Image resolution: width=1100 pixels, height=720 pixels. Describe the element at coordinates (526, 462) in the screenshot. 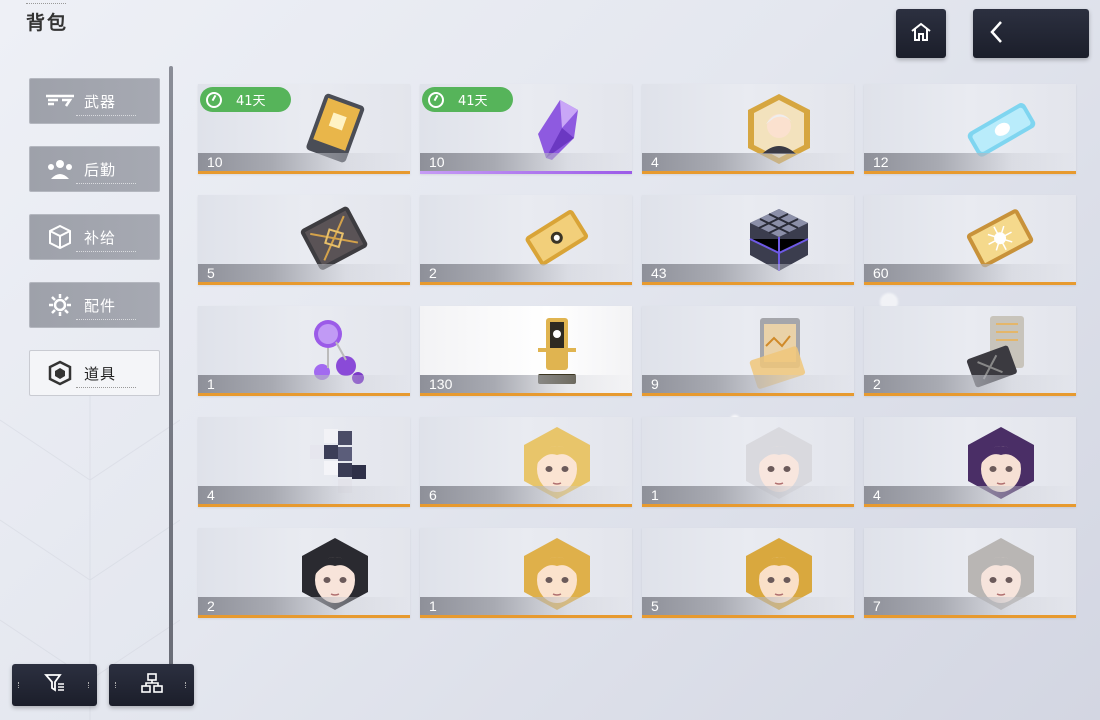

I see `inventory-item-card: 6` at that location.